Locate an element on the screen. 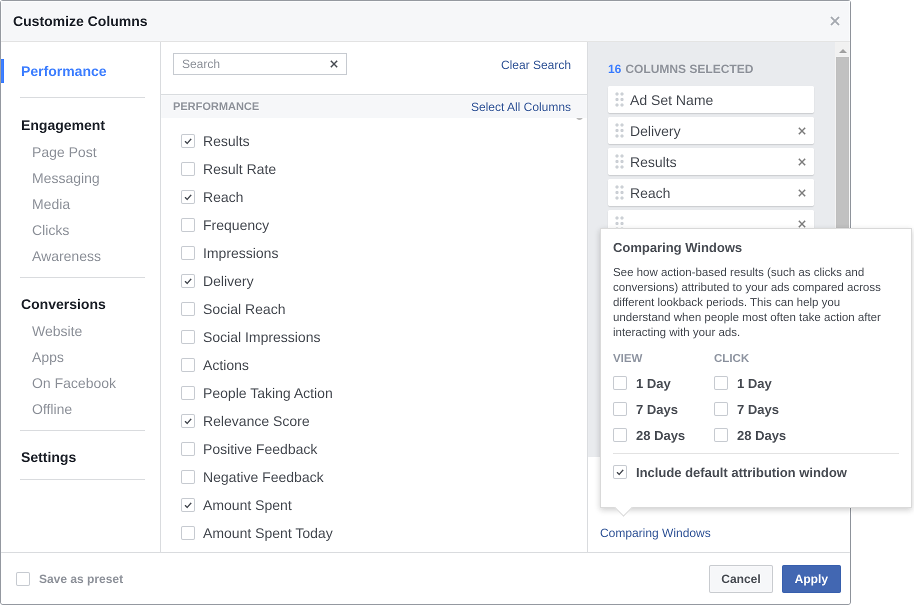 The width and height of the screenshot is (914, 605). option-label: Include default attribution window is located at coordinates (741, 472).